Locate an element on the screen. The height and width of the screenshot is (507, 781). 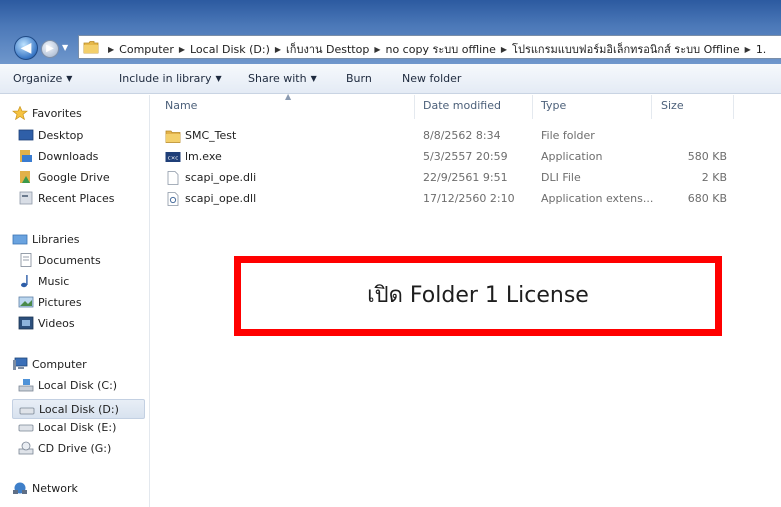
star-icon is located at coordinates (20, 113).